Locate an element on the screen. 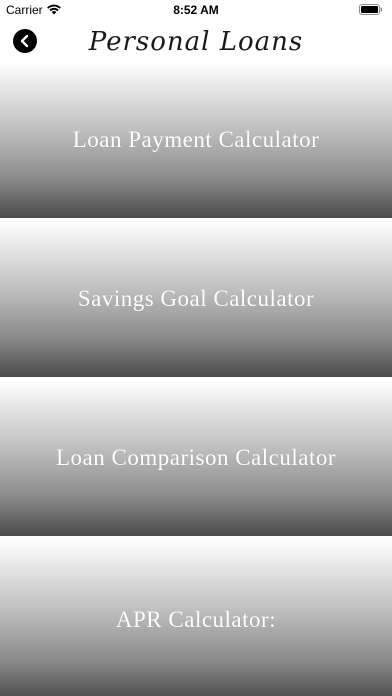 The width and height of the screenshot is (392, 696). status-bar: Carrier 8:52 AM is located at coordinates (196, 11).